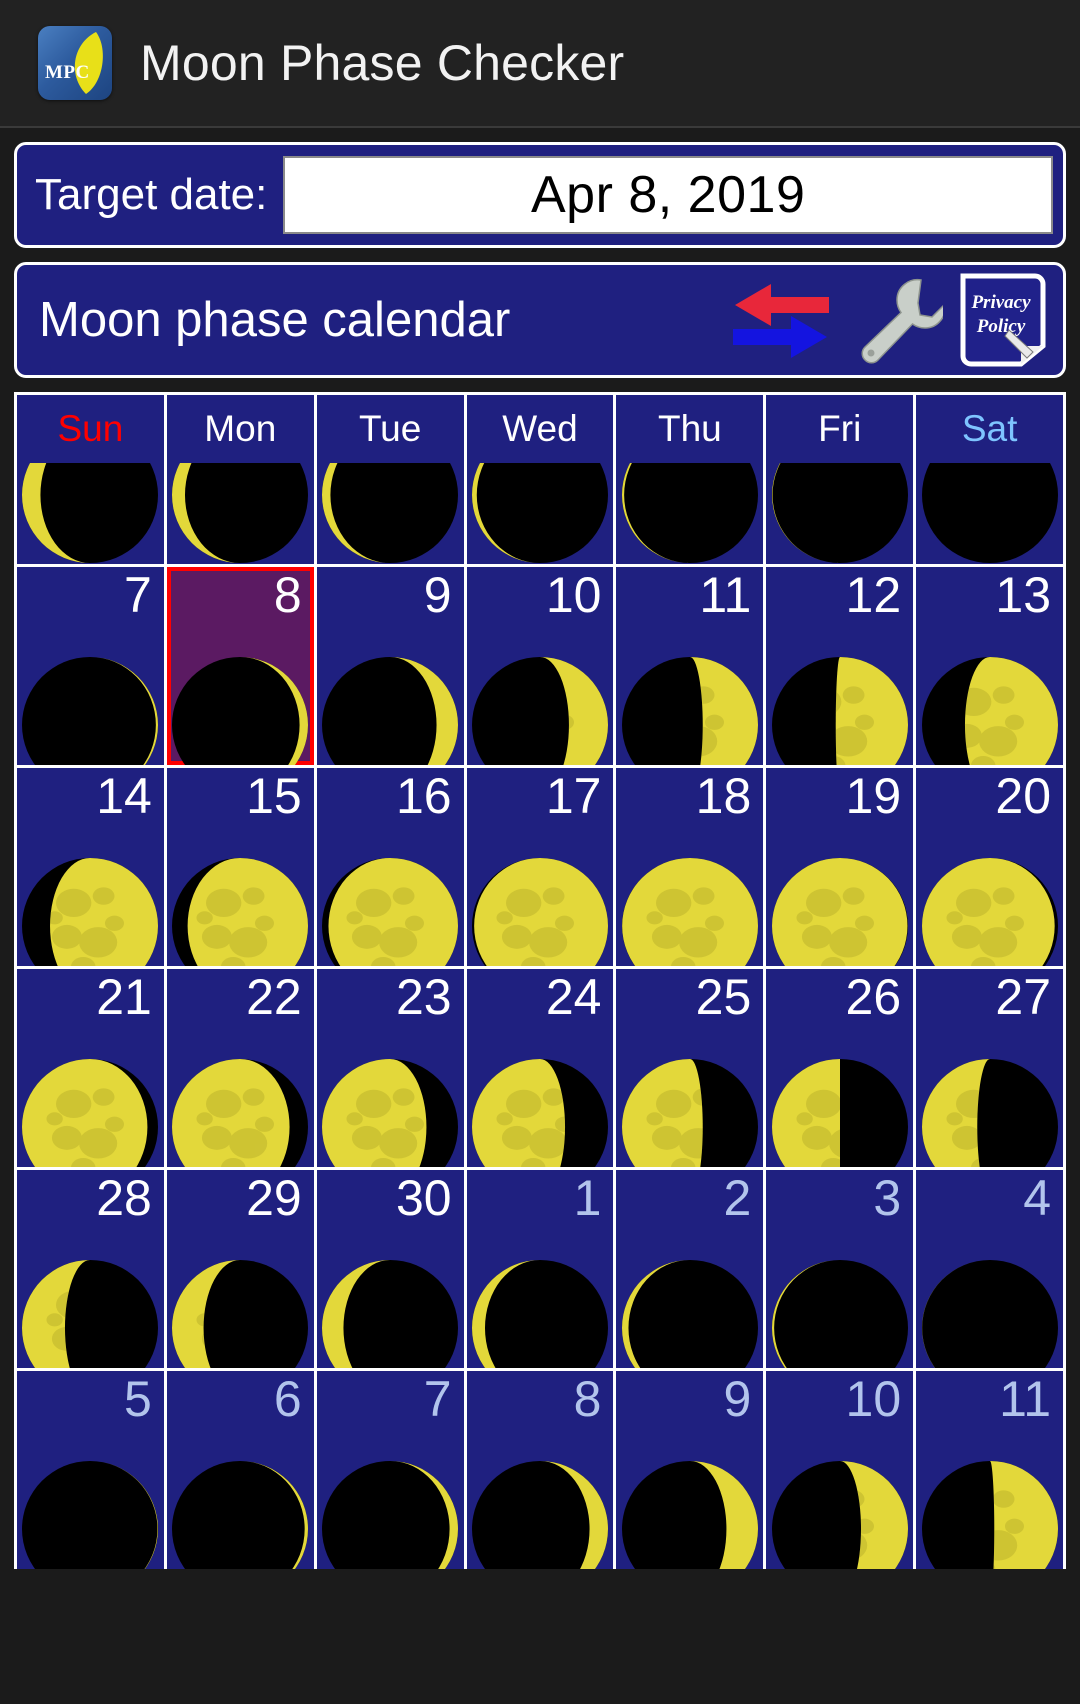  I want to click on weekday-label: Wed, so click(540, 428).